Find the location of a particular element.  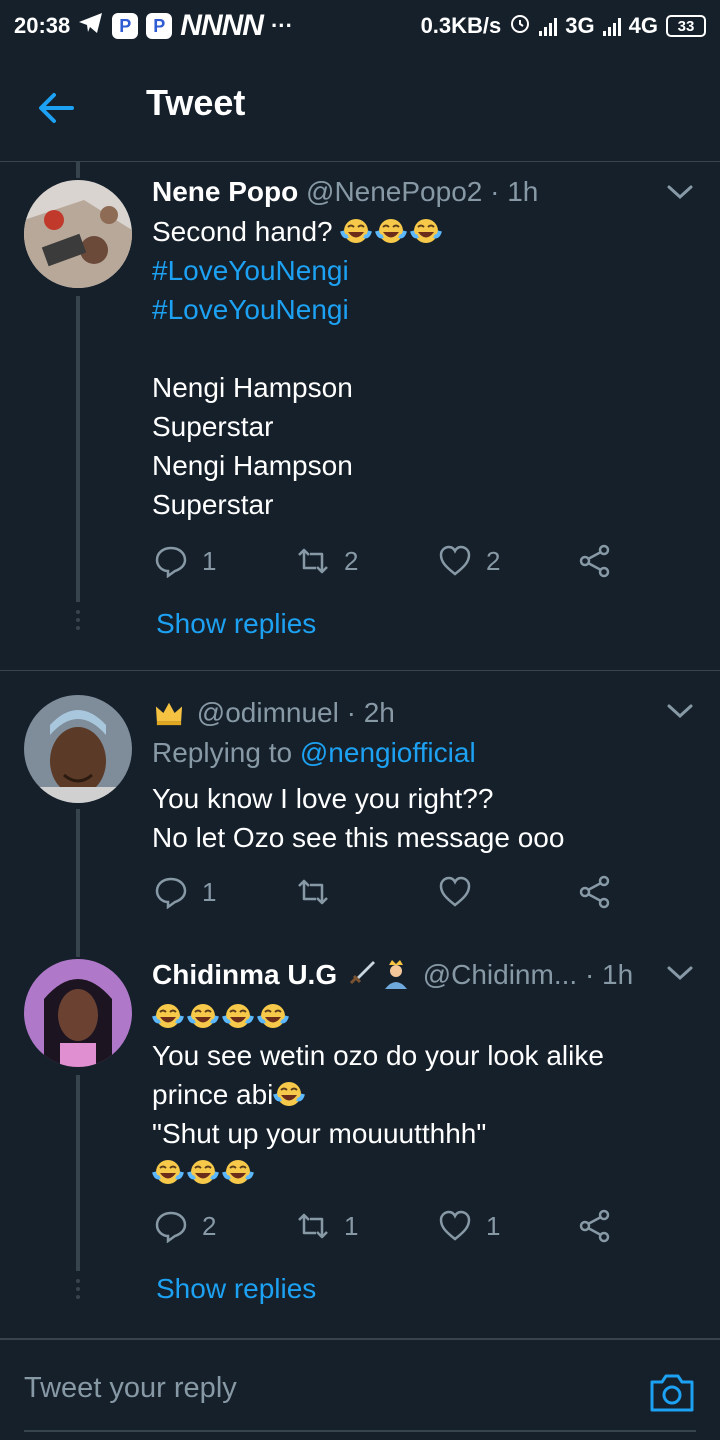

tweet-actions: 1 is located at coordinates (389, 895).